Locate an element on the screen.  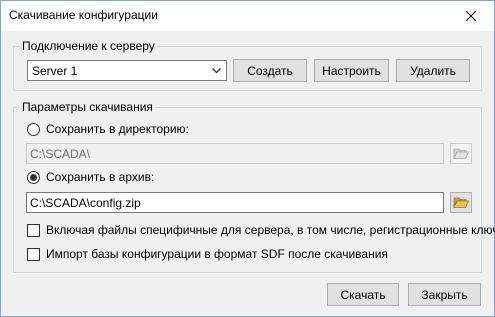
title-bar: Скачивание конфигурации is located at coordinates (247, 16).